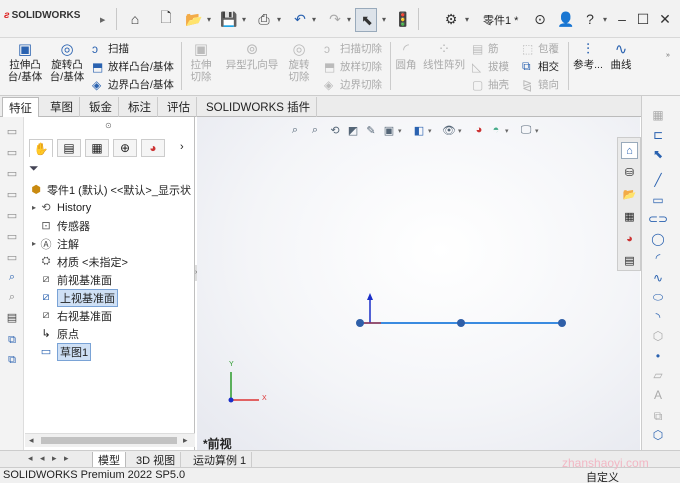  I want to click on property-manager-tab-icon: ▤, so click(69, 148).